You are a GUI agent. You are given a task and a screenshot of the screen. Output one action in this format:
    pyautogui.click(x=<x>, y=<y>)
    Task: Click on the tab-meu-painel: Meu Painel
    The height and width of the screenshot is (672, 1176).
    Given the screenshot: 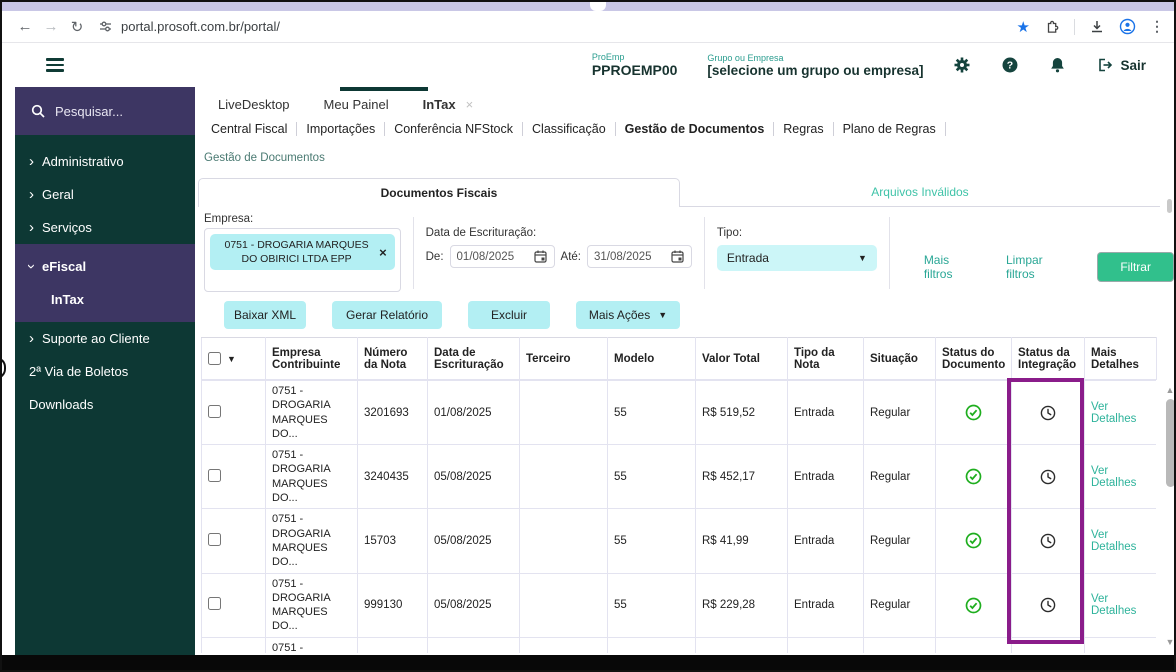 What is the action you would take?
    pyautogui.click(x=356, y=104)
    